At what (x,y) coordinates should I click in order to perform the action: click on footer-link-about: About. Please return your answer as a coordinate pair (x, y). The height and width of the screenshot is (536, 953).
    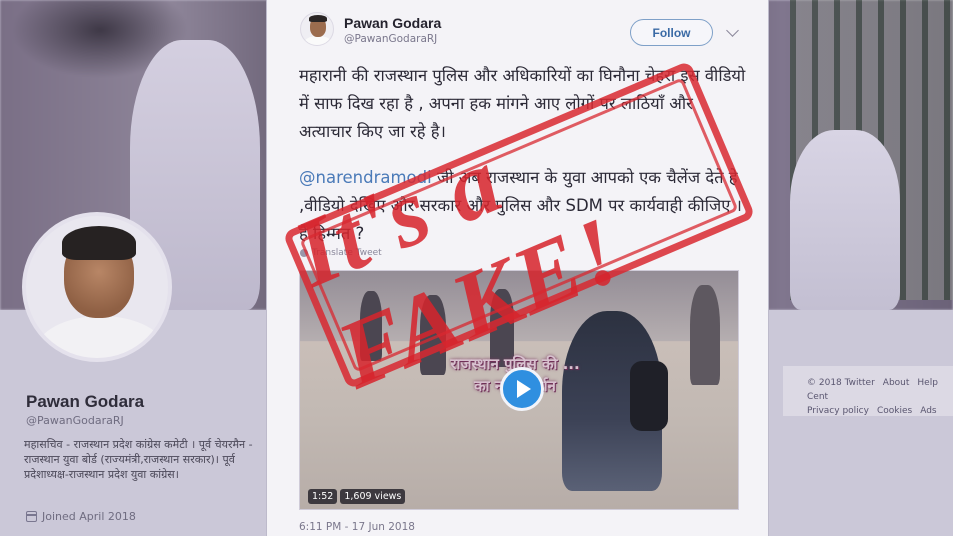
    Looking at the image, I should click on (896, 383).